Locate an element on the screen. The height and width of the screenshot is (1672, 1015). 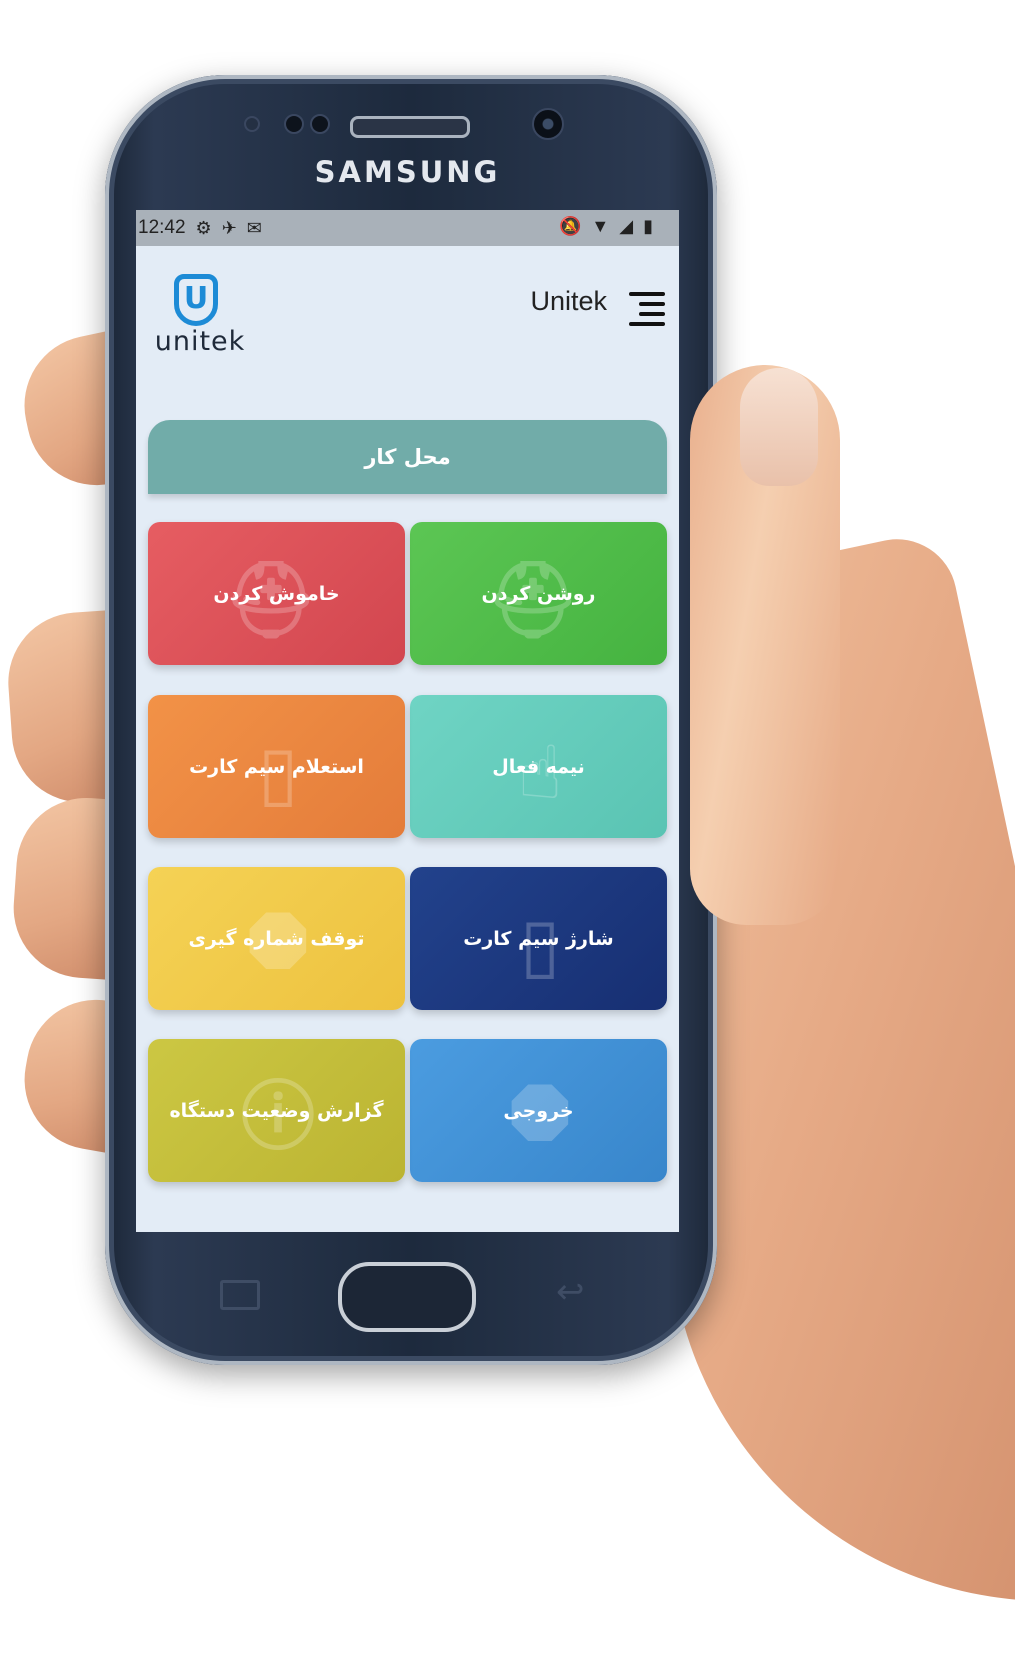
turn-off-button: ⛑ خاموش کردن is located at coordinates (276, 593).